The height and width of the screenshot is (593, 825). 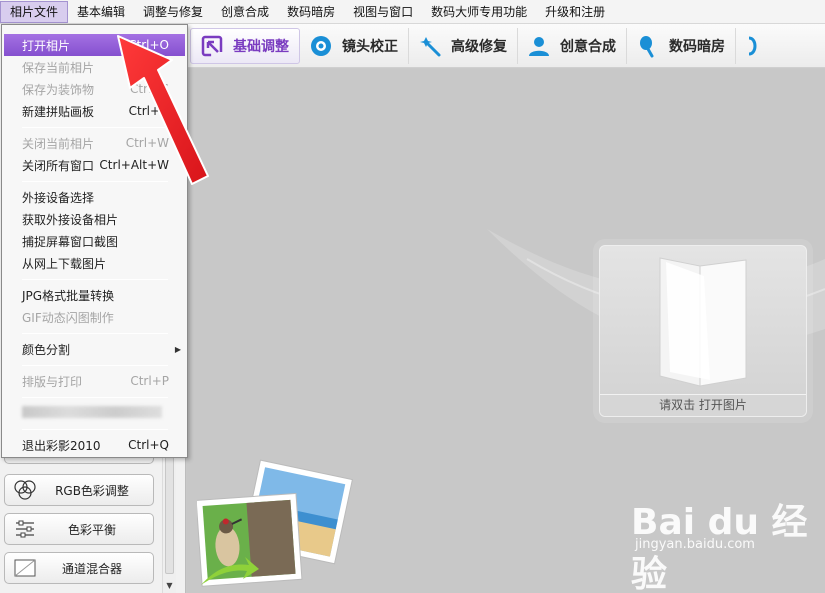 What do you see at coordinates (94, 317) in the screenshot?
I see `menu-item-gif-maker: GIF动态闪图制作` at bounding box center [94, 317].